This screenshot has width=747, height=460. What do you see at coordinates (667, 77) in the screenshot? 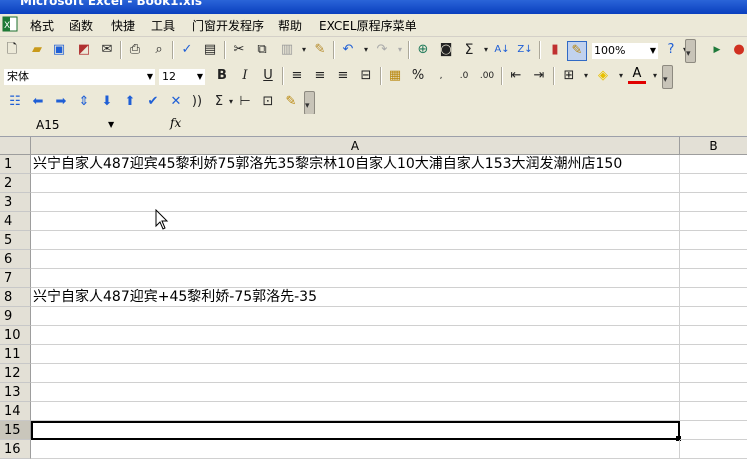
I see `format-toolbar-options-grip` at bounding box center [667, 77].